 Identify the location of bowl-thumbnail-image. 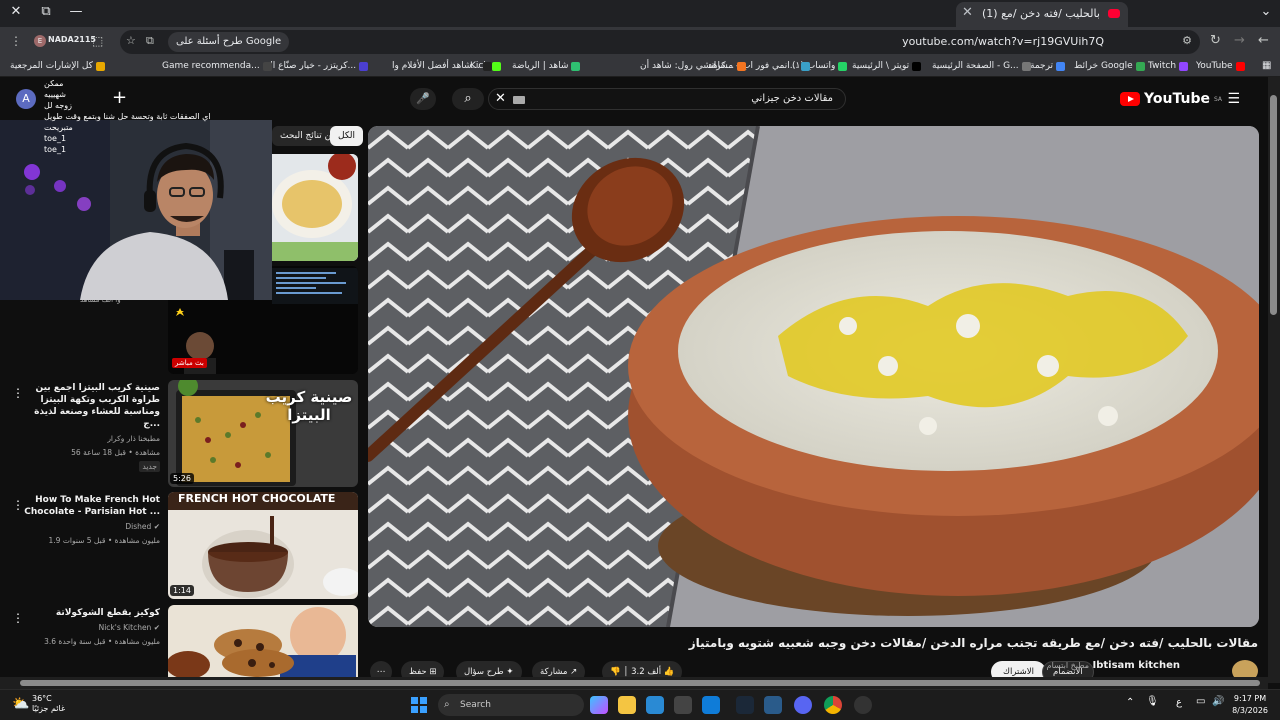
(315, 207).